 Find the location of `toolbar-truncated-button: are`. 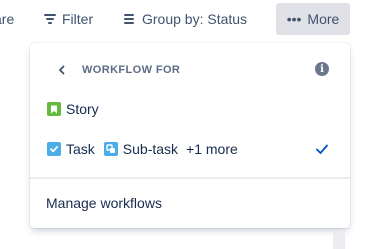

toolbar-truncated-button: are is located at coordinates (7, 19).